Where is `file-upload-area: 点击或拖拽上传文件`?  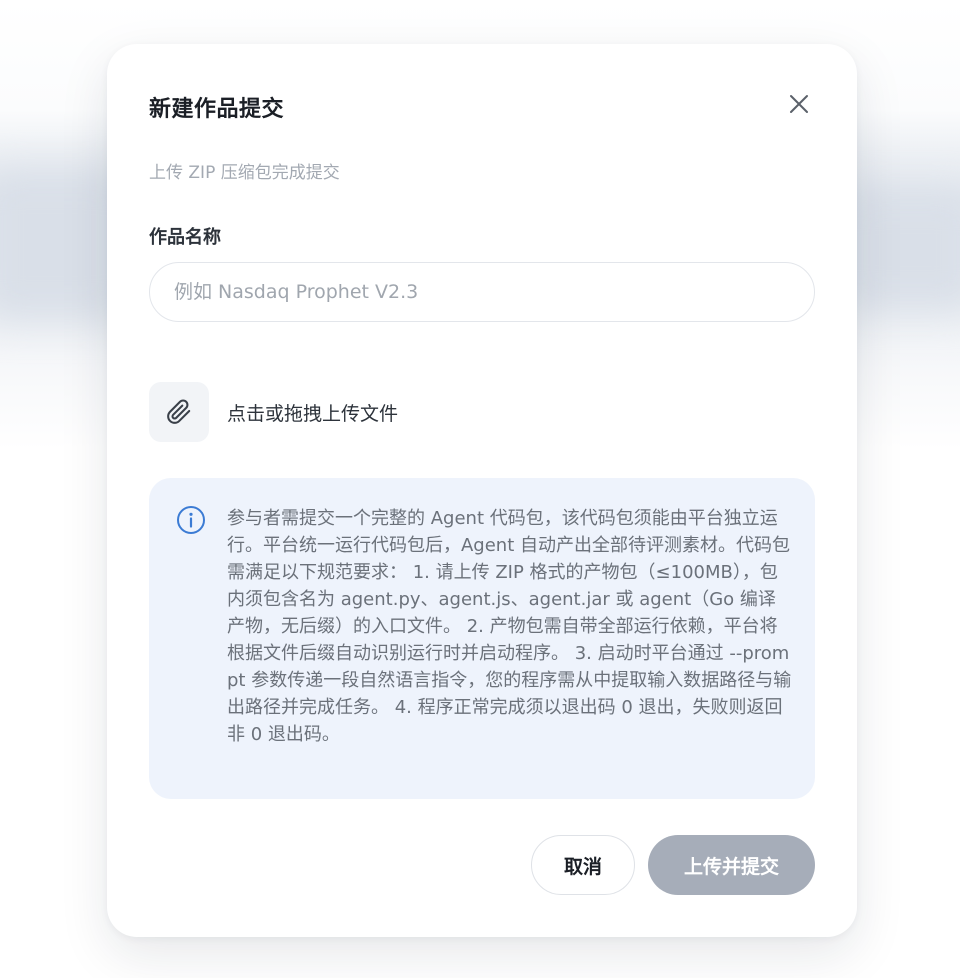 file-upload-area: 点击或拖拽上传文件 is located at coordinates (273, 412).